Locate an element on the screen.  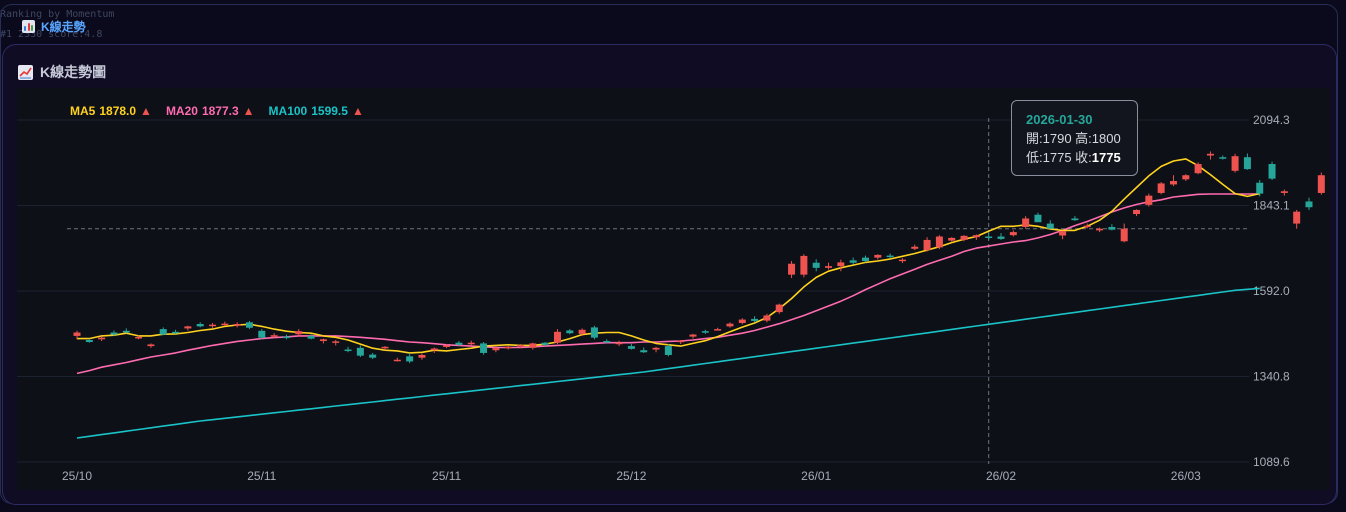
x-tick-label: 25/11 is located at coordinates (446, 476).